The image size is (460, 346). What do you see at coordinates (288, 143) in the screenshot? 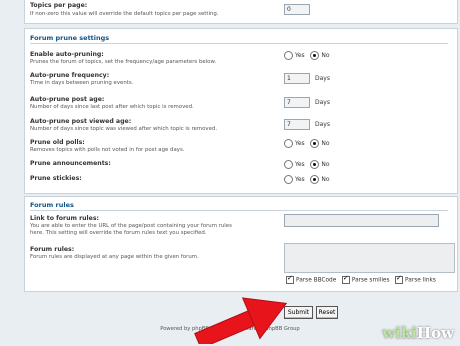
I see `prune-old-polls-yes-radio` at bounding box center [288, 143].